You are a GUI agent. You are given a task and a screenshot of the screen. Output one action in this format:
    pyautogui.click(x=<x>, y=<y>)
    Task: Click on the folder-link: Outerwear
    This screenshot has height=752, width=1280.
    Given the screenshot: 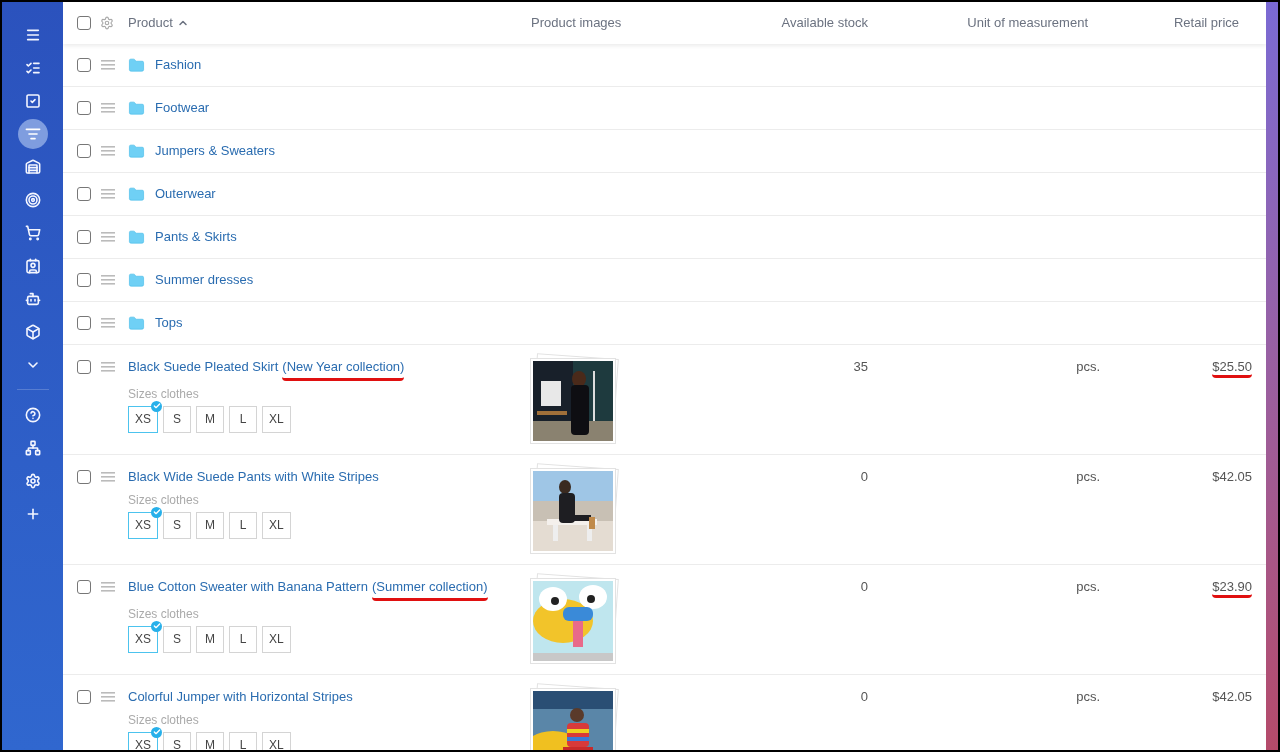 What is the action you would take?
    pyautogui.click(x=185, y=194)
    